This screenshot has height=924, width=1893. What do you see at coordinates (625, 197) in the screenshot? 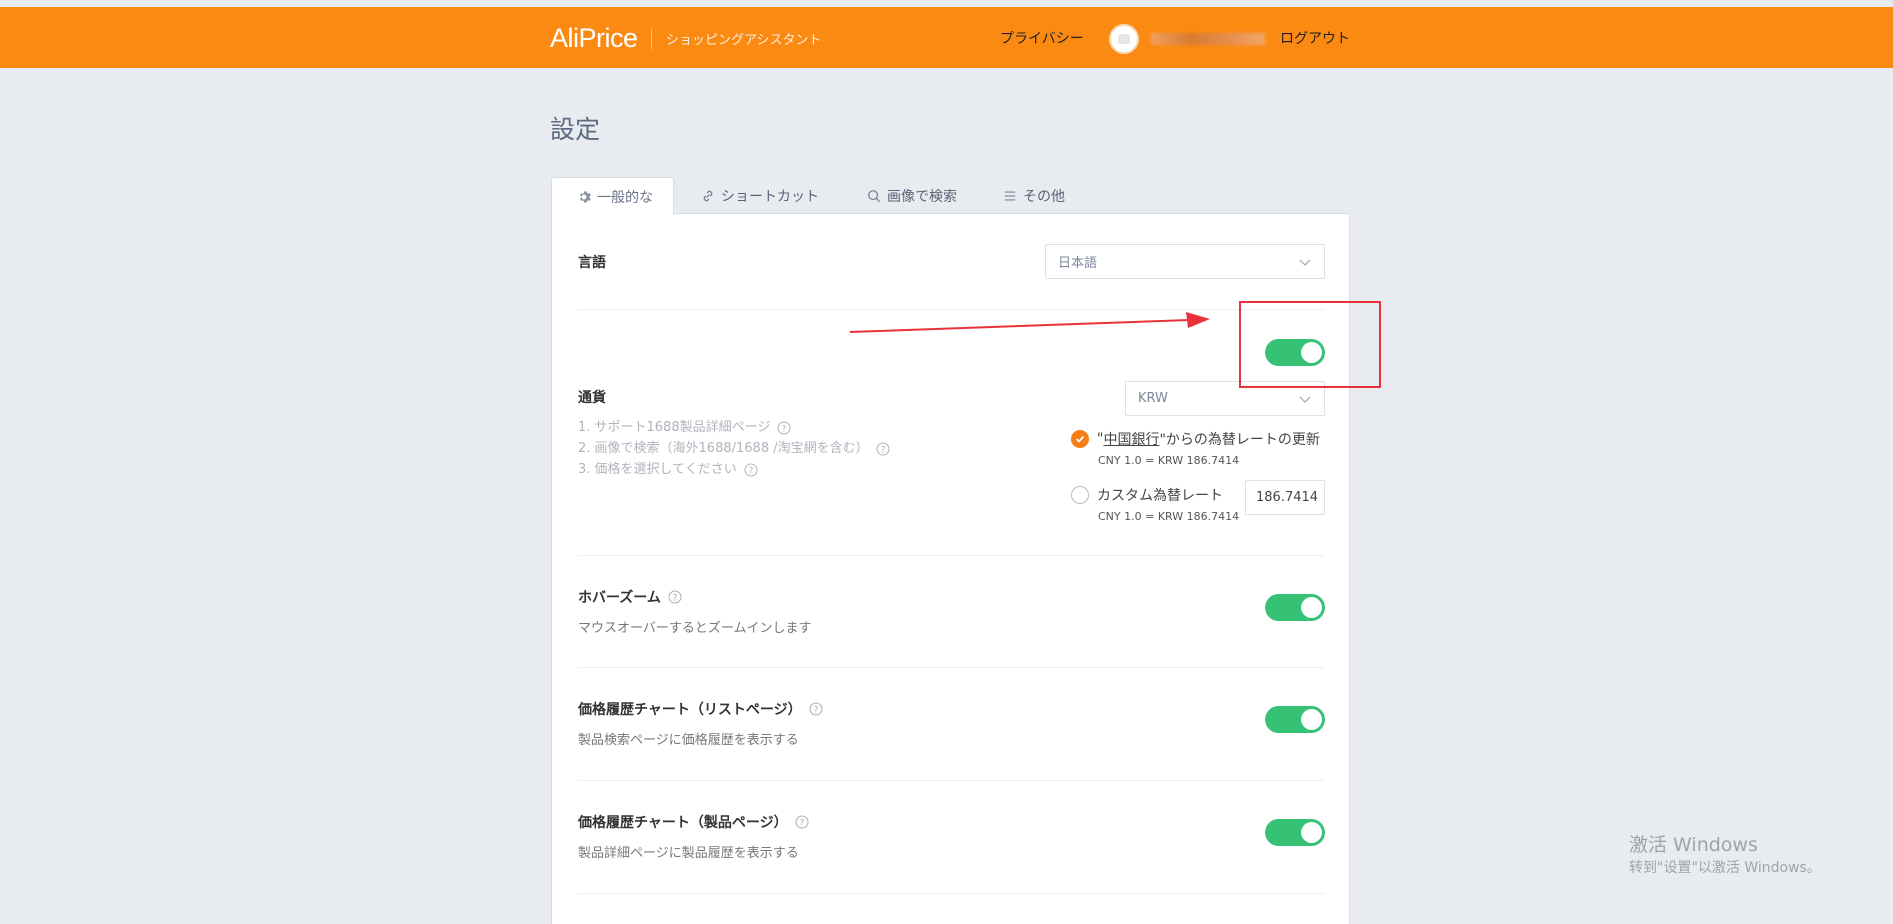
I see `tab-general-label: 一般的な` at bounding box center [625, 197].